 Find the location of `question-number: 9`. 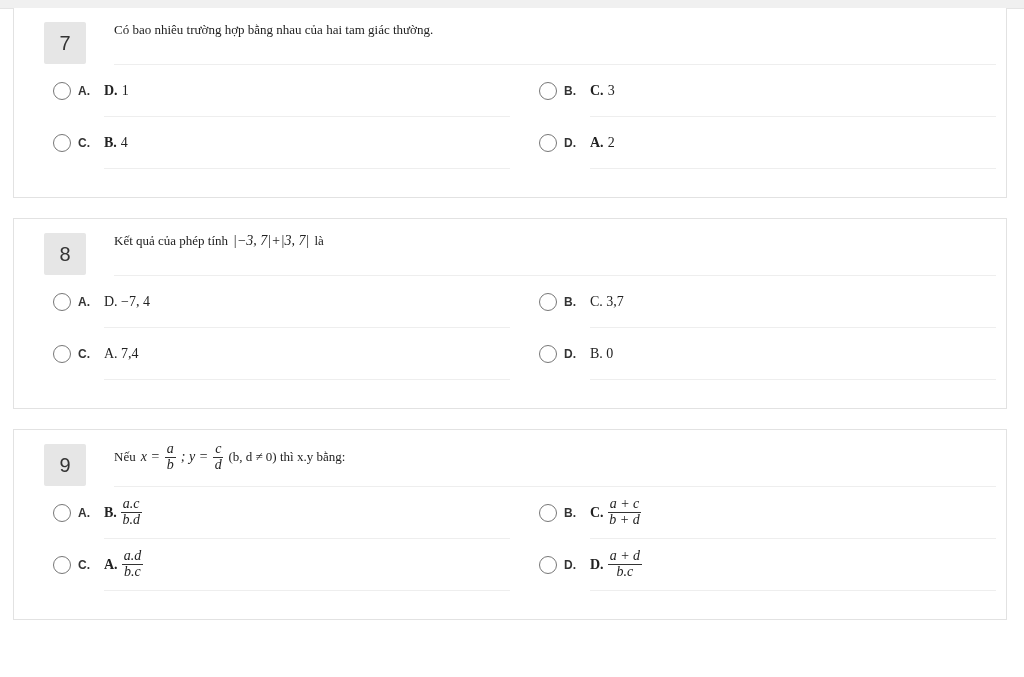

question-number: 9 is located at coordinates (65, 465).